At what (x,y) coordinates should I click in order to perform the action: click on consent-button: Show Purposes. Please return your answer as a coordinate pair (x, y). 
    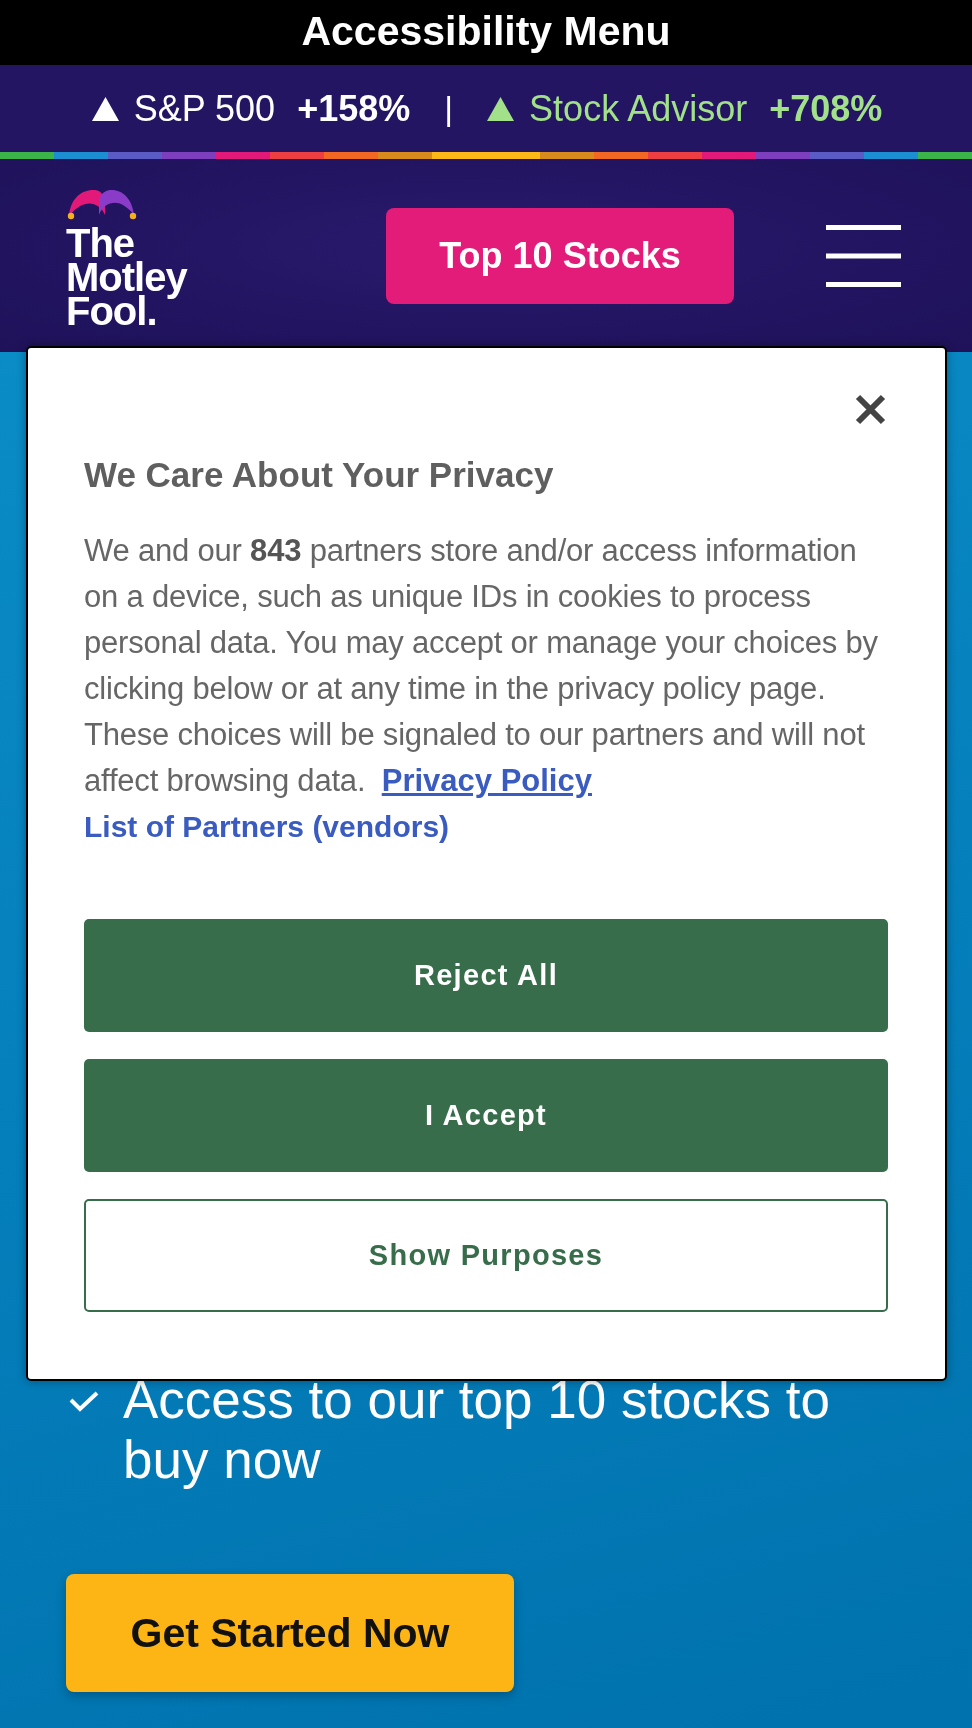
    Looking at the image, I should click on (486, 1255).